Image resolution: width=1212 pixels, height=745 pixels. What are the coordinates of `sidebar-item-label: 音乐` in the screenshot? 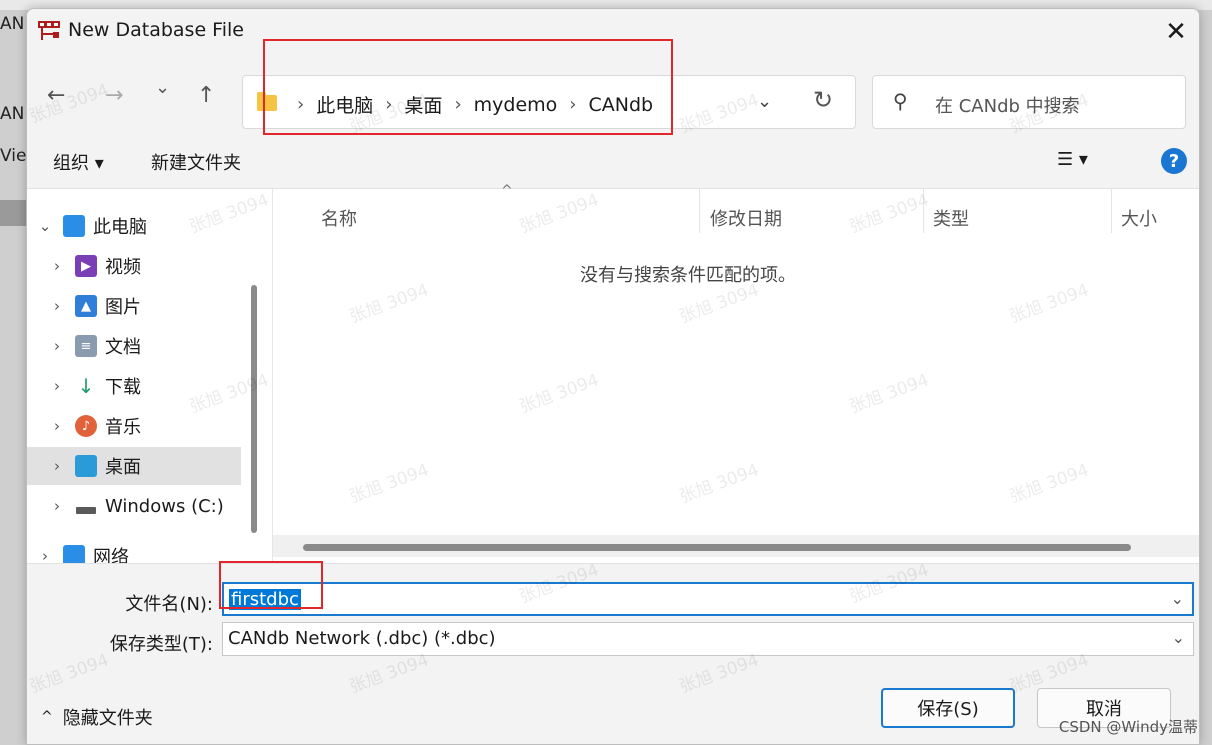 It's located at (123, 427).